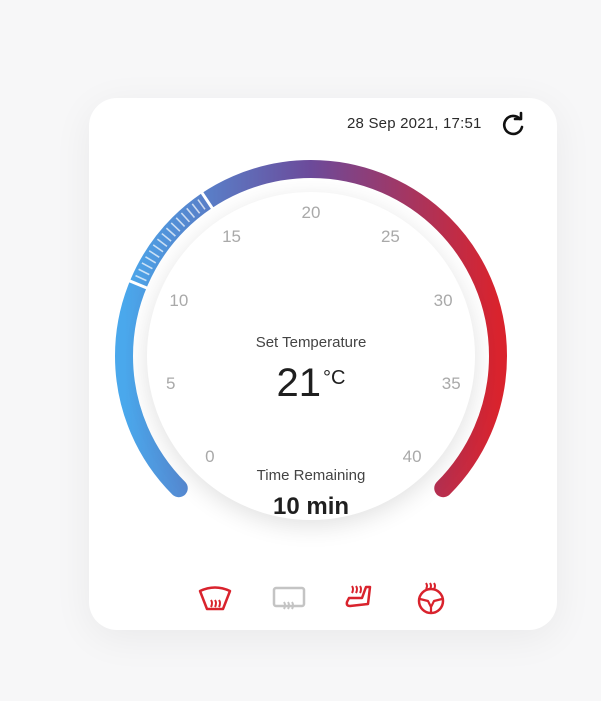 Image resolution: width=601 pixels, height=701 pixels. What do you see at coordinates (323, 599) in the screenshot?
I see `heating-controls` at bounding box center [323, 599].